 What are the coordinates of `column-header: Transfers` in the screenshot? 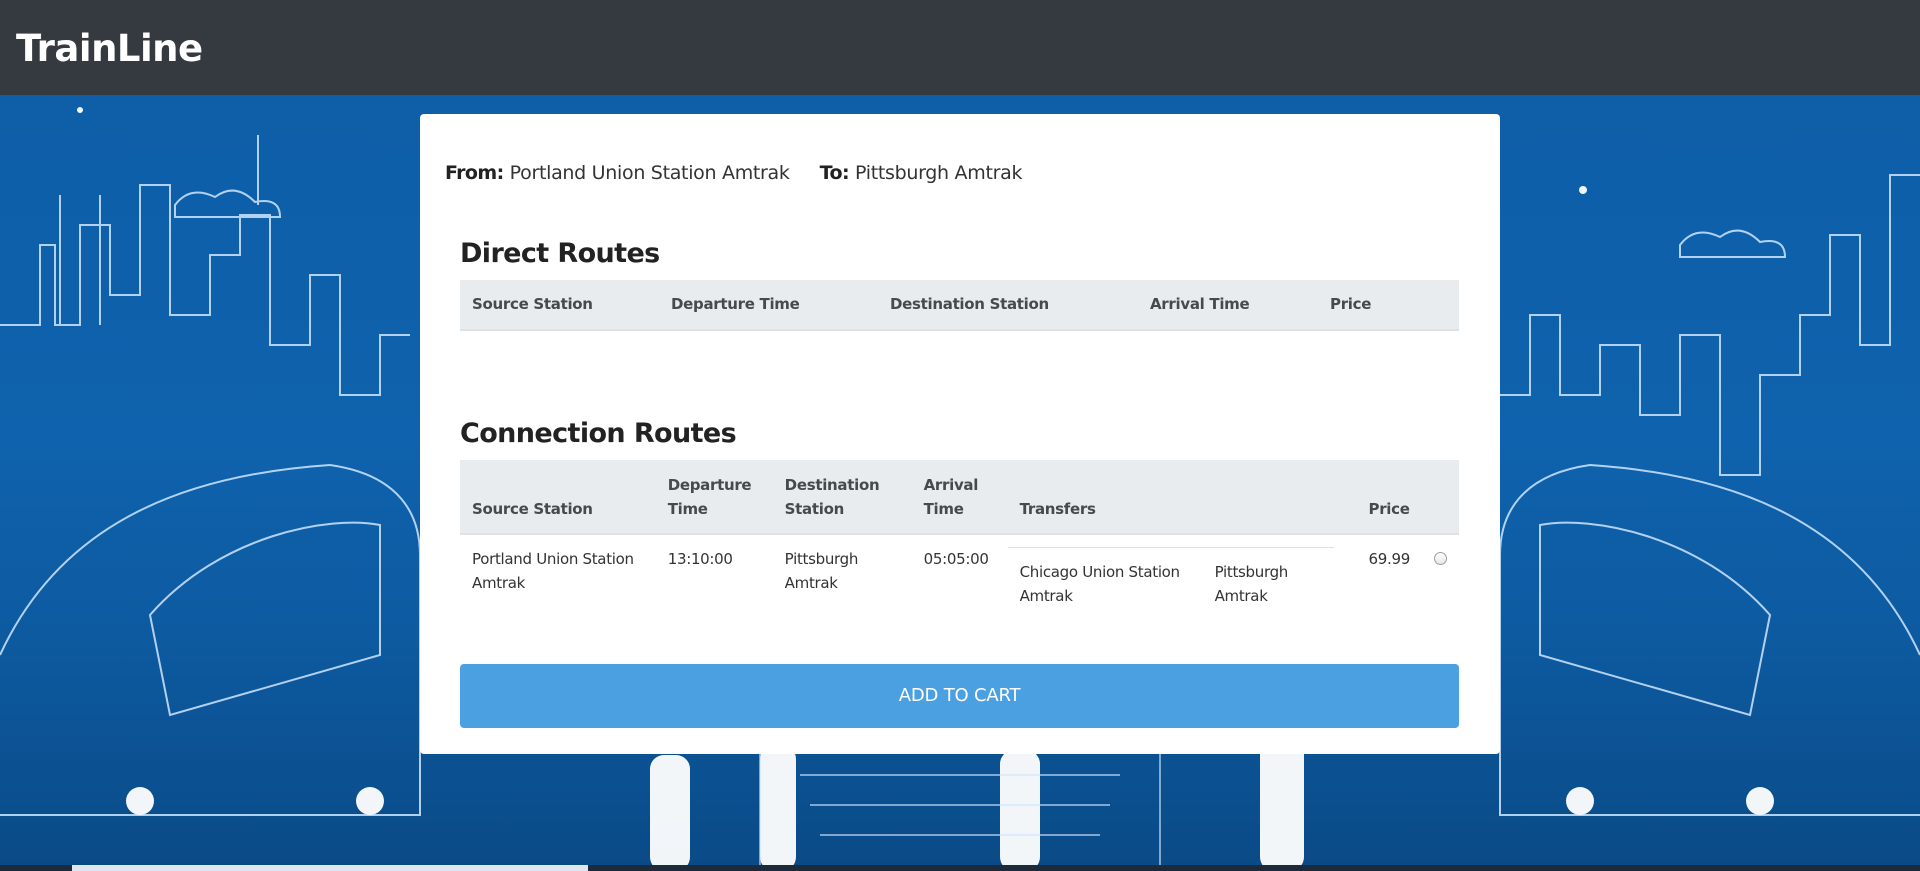 It's located at (1182, 497).